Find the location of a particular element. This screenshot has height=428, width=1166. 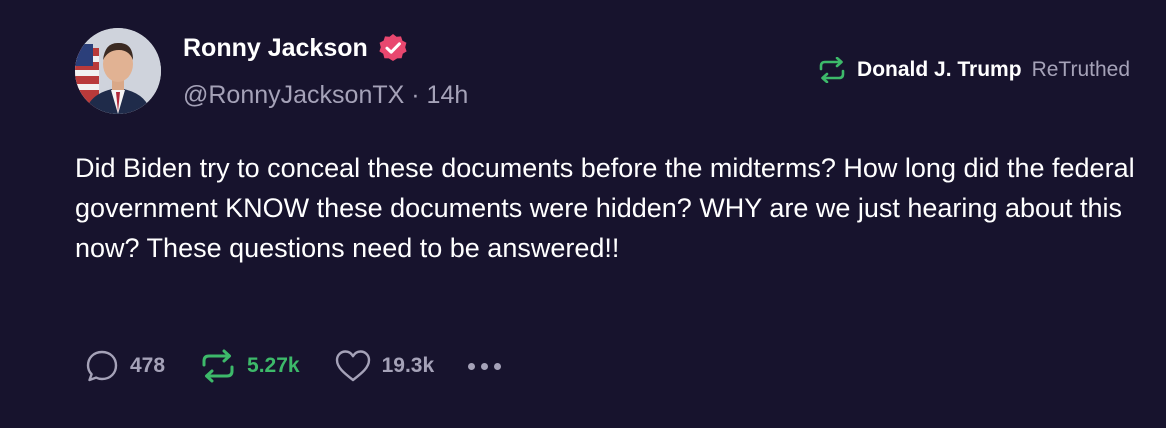

retruth-count: 5.27k is located at coordinates (273, 365).